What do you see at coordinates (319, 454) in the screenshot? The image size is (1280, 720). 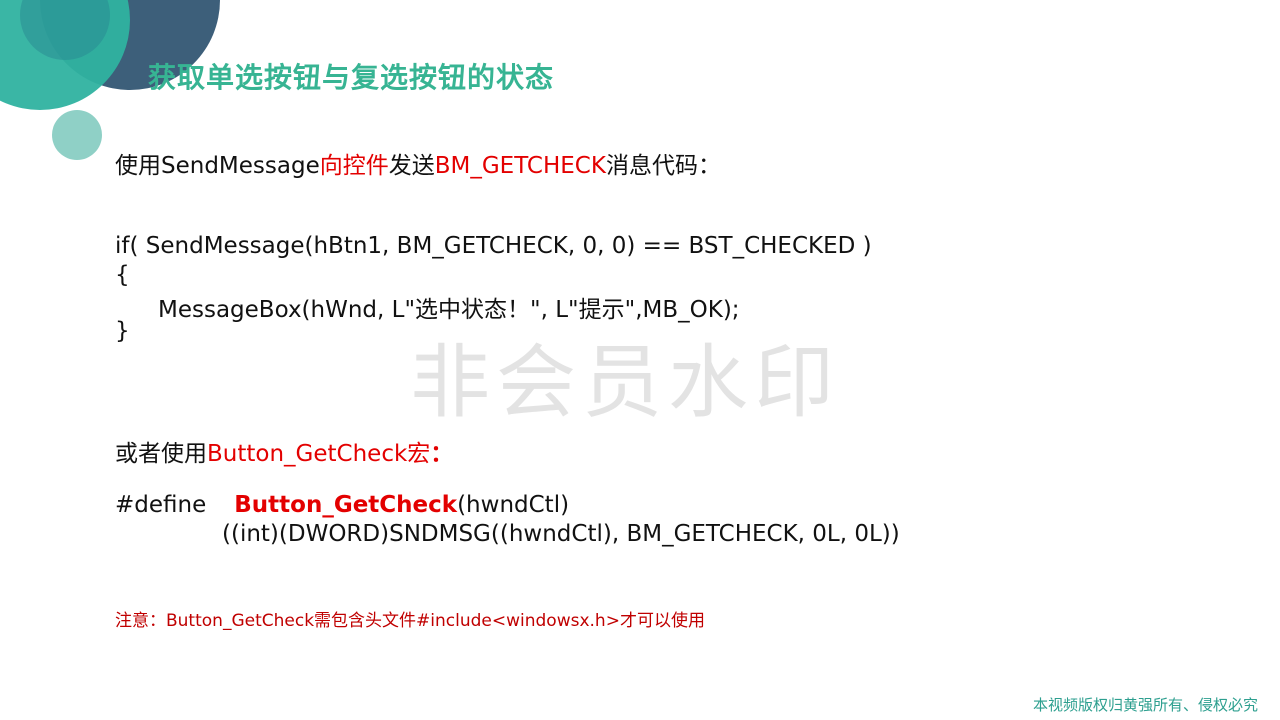 I see `macro-intro-highlight: Button_GetCheck宏` at bounding box center [319, 454].